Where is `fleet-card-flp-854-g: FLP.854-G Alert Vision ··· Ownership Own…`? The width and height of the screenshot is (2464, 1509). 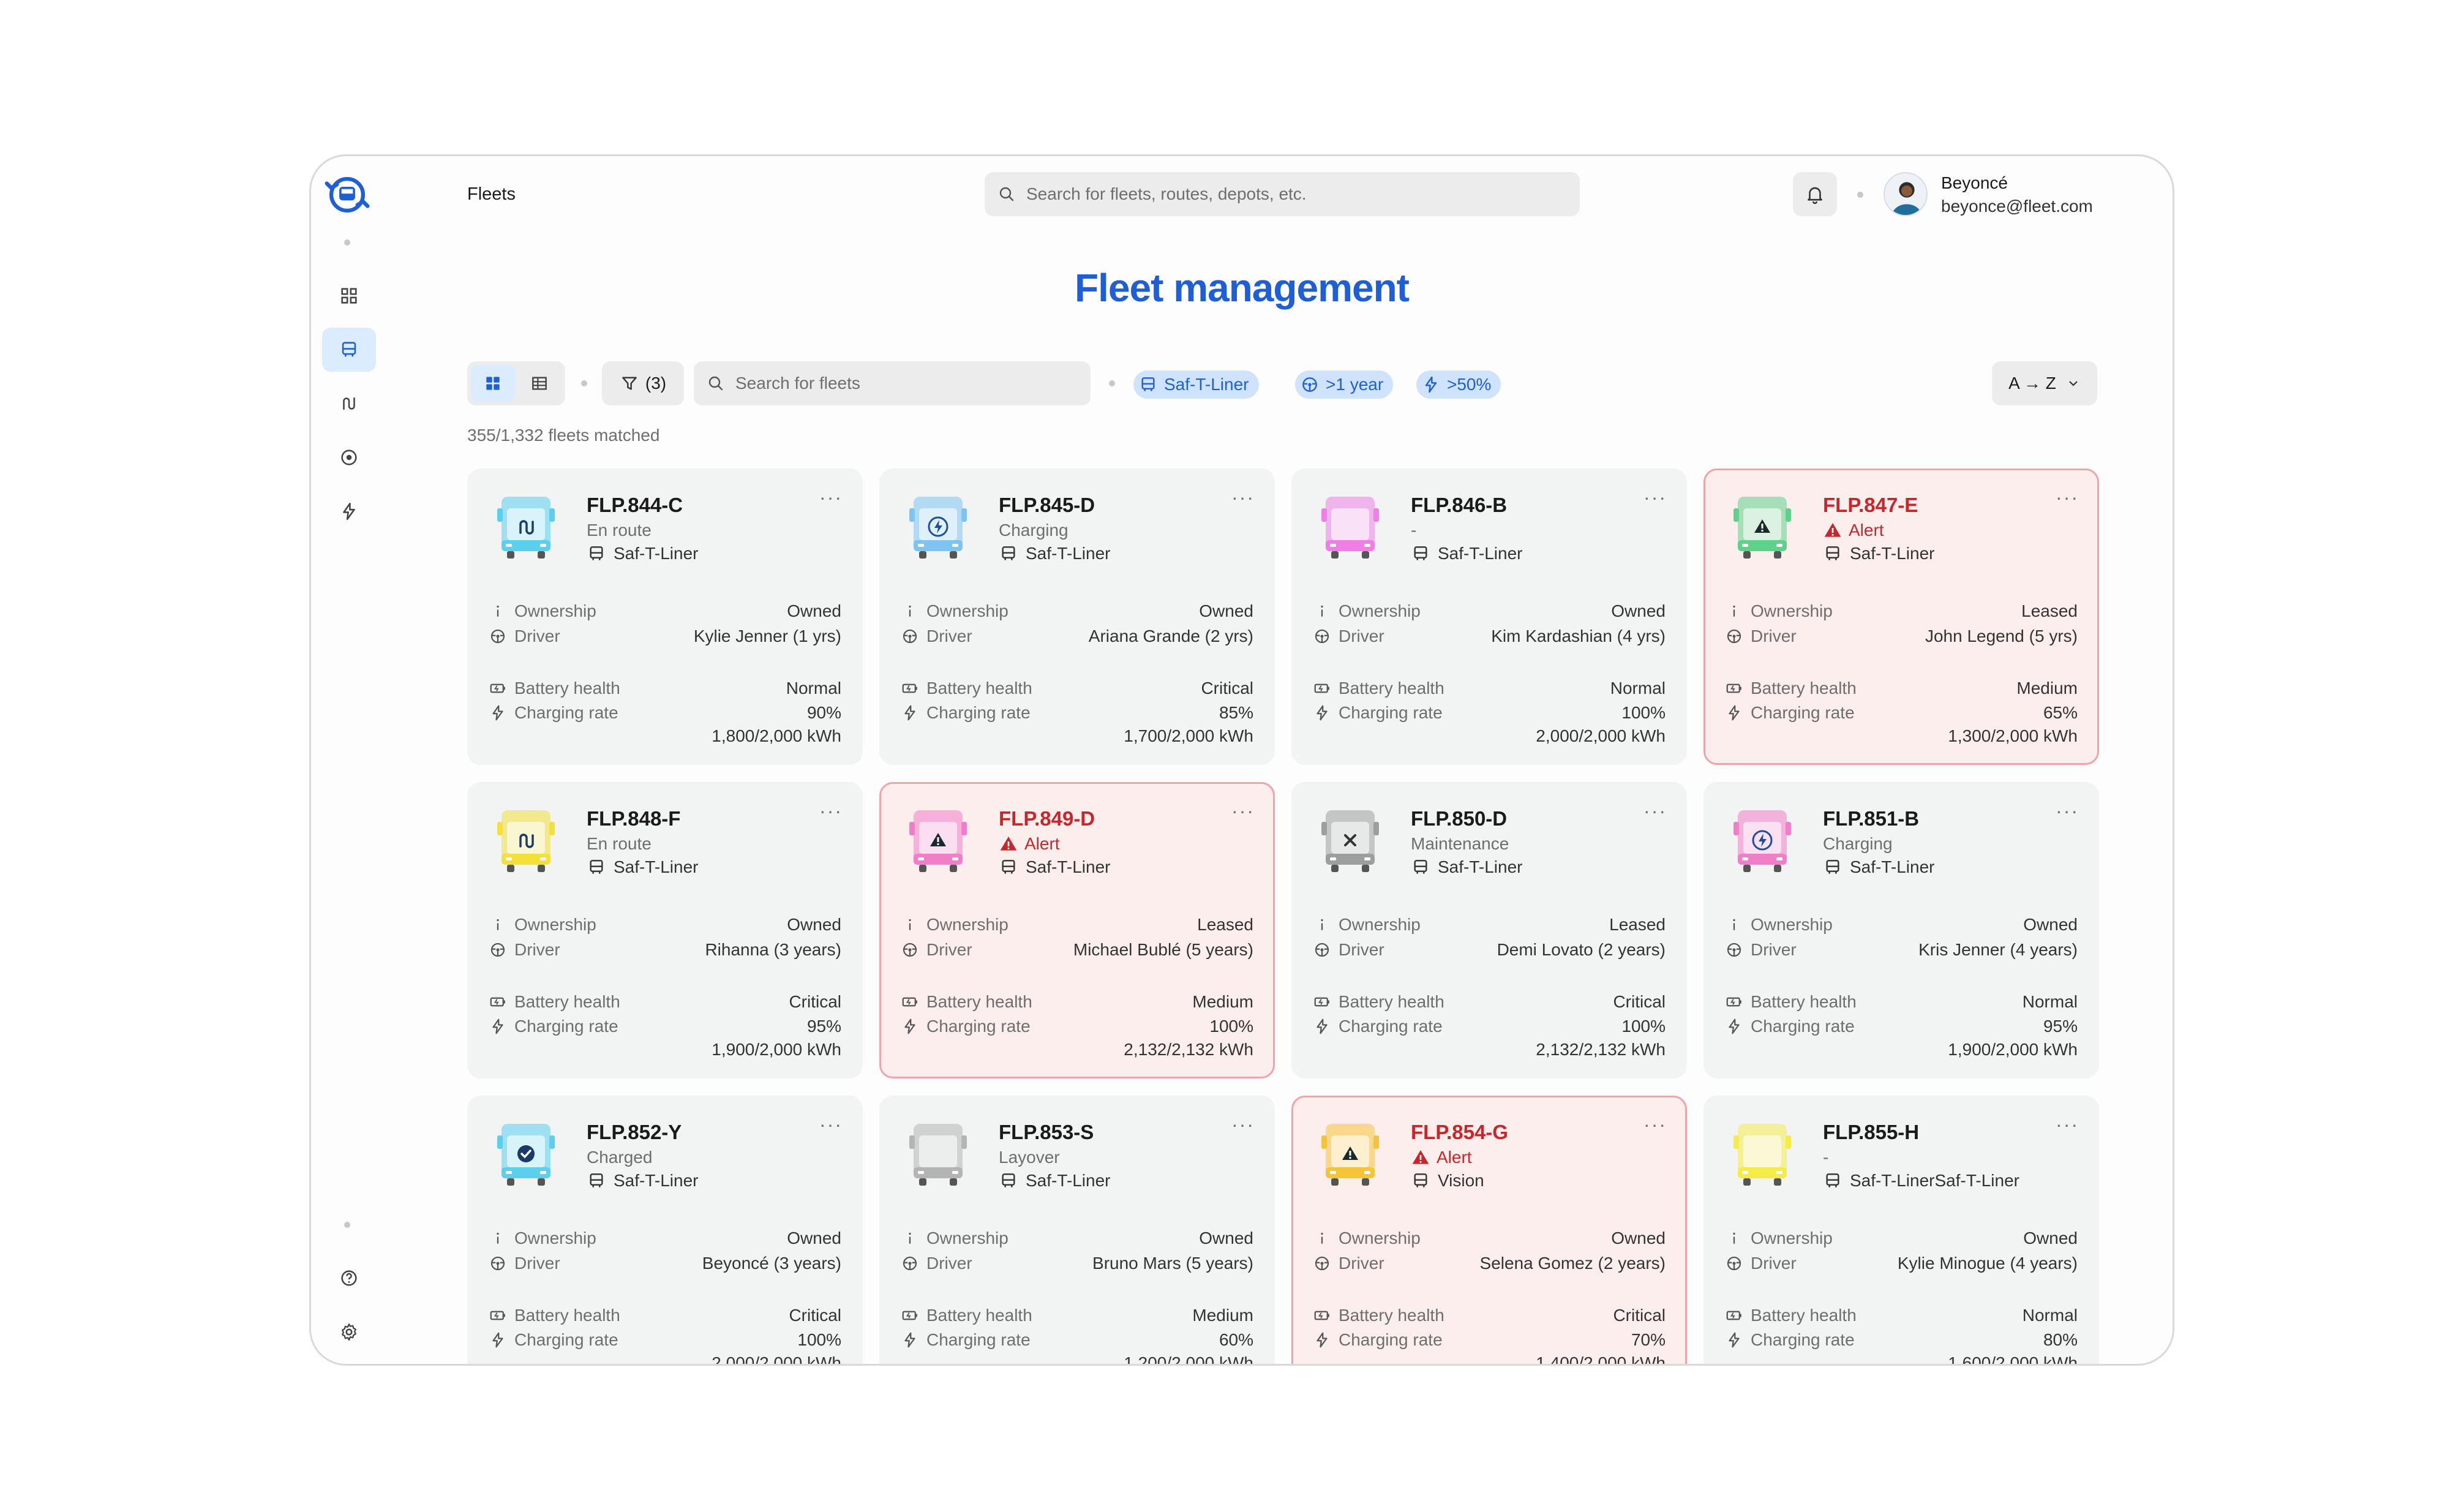
fleet-card-flp-854-g: FLP.854-G Alert Vision ··· Ownership Own… is located at coordinates (1489, 1230).